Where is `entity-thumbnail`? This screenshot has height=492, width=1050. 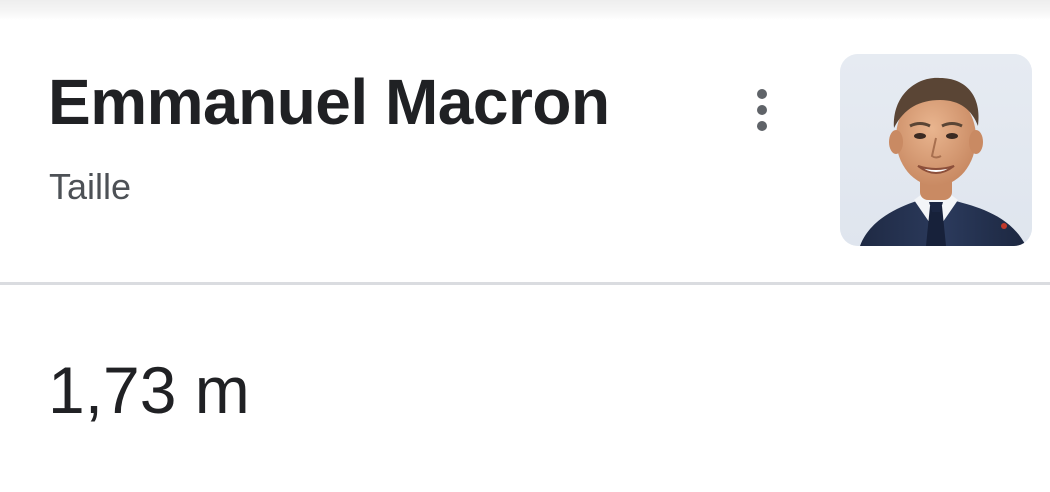 entity-thumbnail is located at coordinates (936, 150).